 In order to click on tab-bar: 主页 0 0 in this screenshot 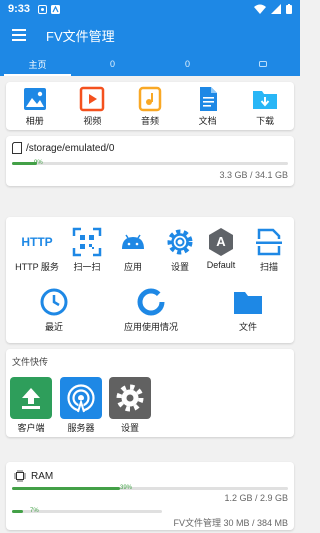, I will do `click(150, 64)`.